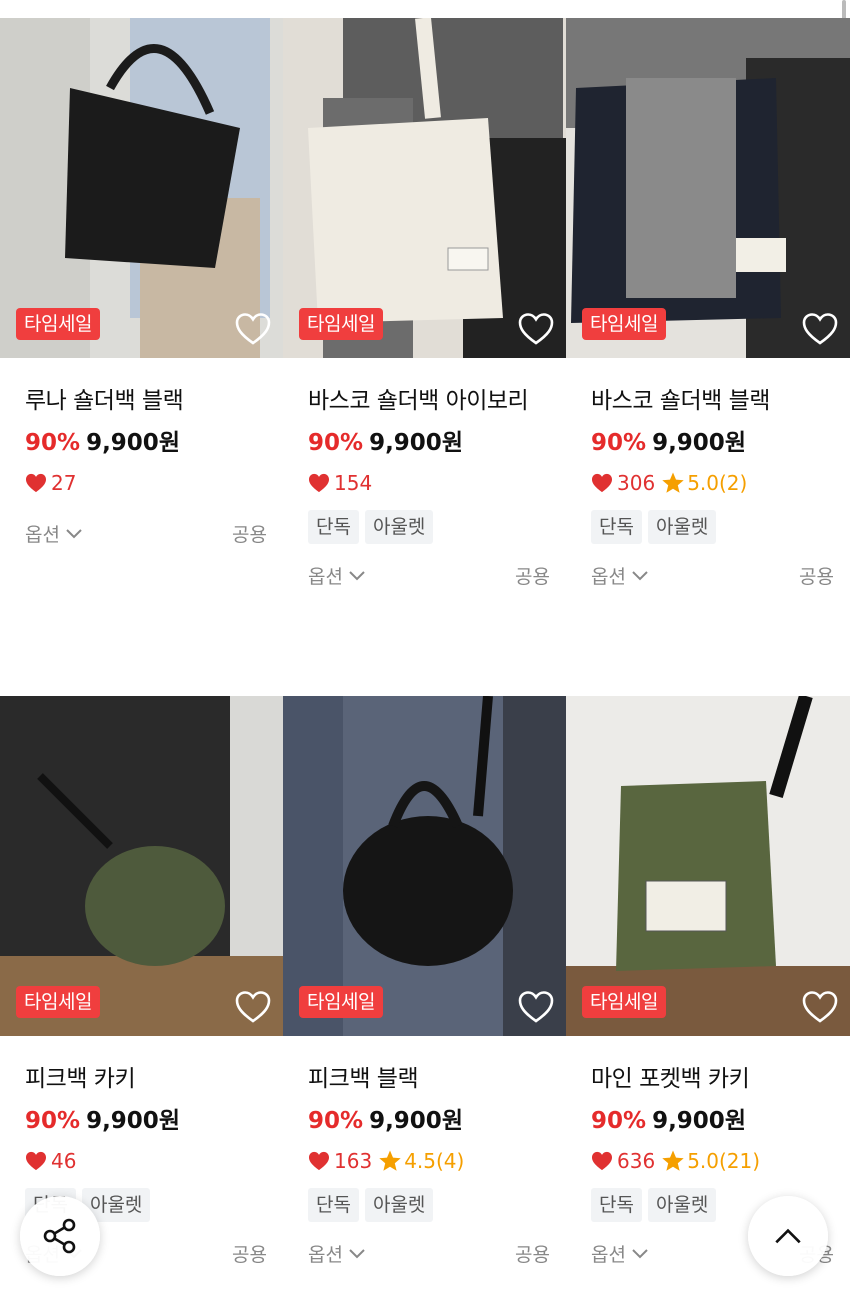  I want to click on share-icon, so click(59, 1236).